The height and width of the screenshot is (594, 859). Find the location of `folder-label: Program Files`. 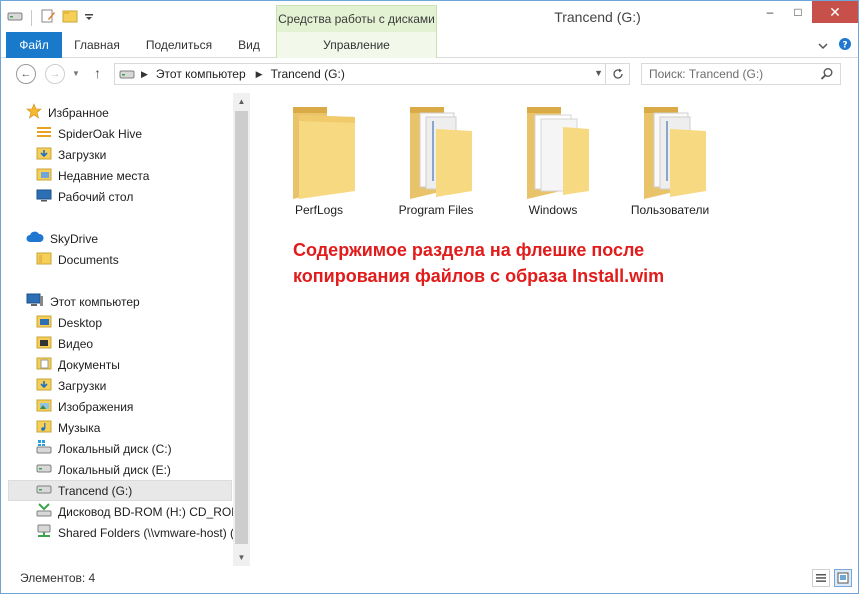

folder-label: Program Files is located at coordinates (436, 210).